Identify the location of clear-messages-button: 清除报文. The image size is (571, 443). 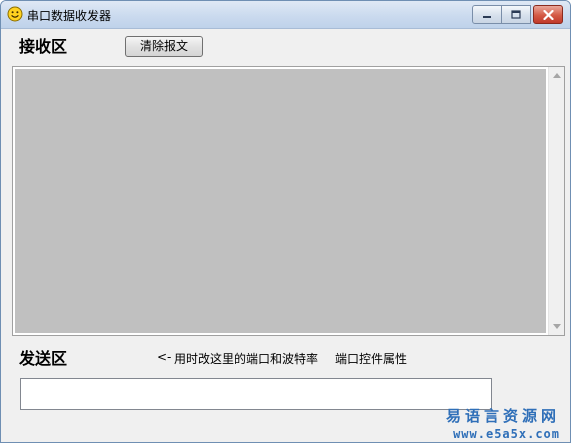
(164, 46).